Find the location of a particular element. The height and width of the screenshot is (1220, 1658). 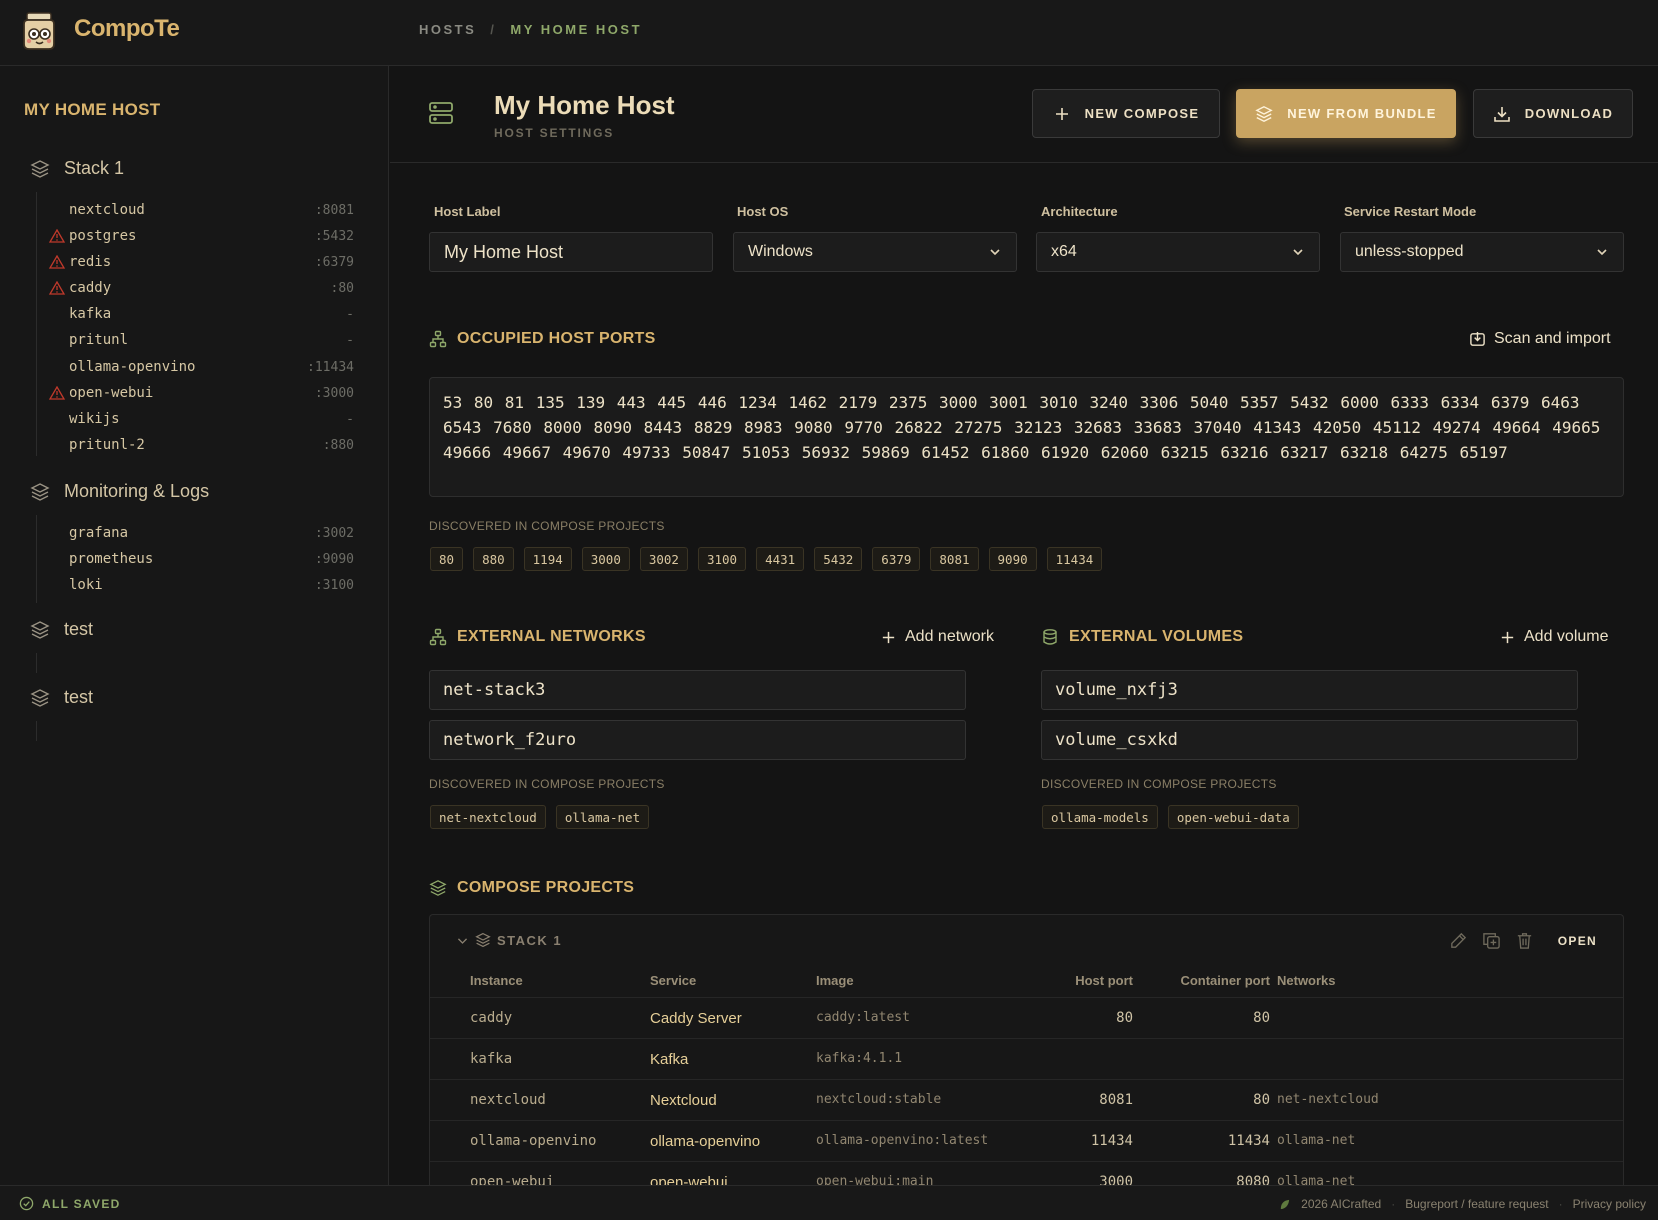

port-chip: 8081 is located at coordinates (954, 559).